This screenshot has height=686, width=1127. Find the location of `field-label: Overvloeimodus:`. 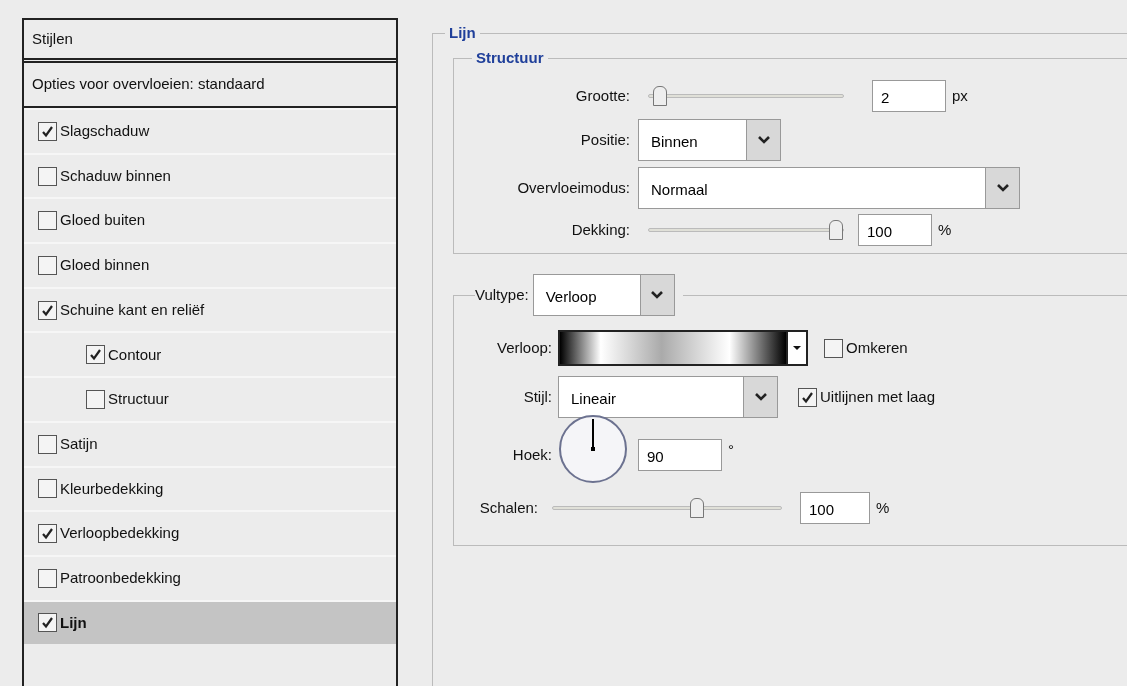

field-label: Overvloeimodus: is located at coordinates (573, 187).